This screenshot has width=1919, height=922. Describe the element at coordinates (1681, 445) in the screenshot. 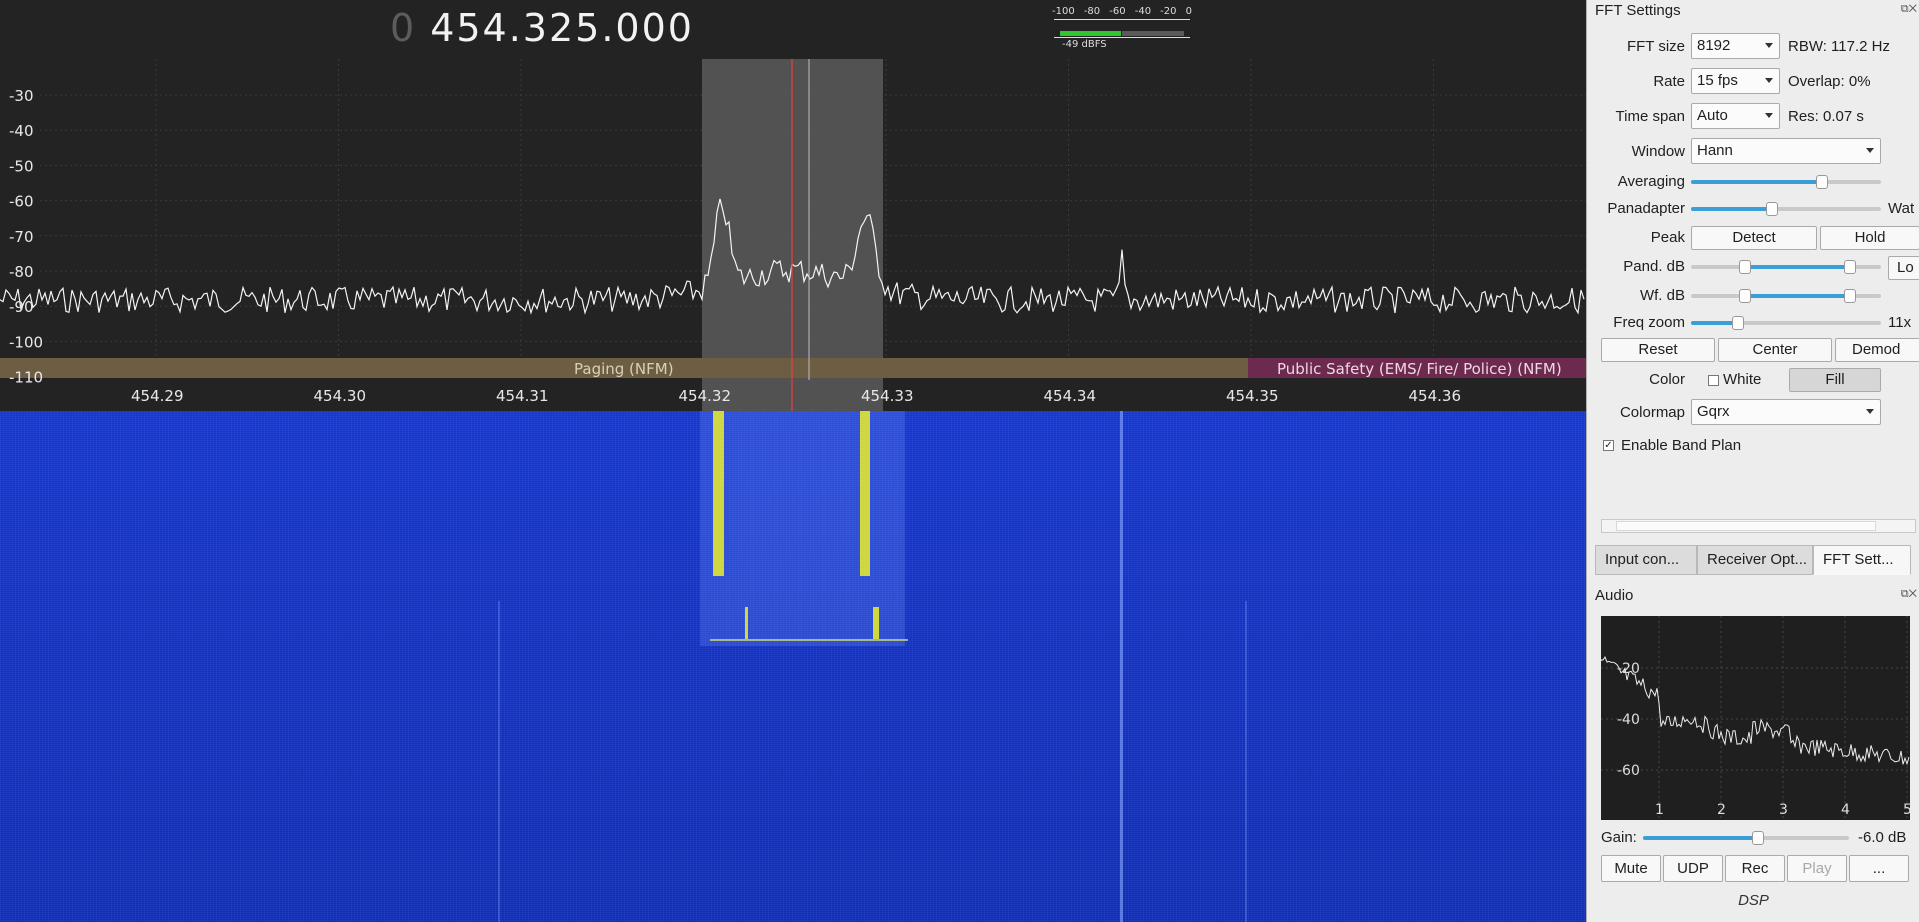

I see `band-plan-label: Enable Band Plan` at that location.